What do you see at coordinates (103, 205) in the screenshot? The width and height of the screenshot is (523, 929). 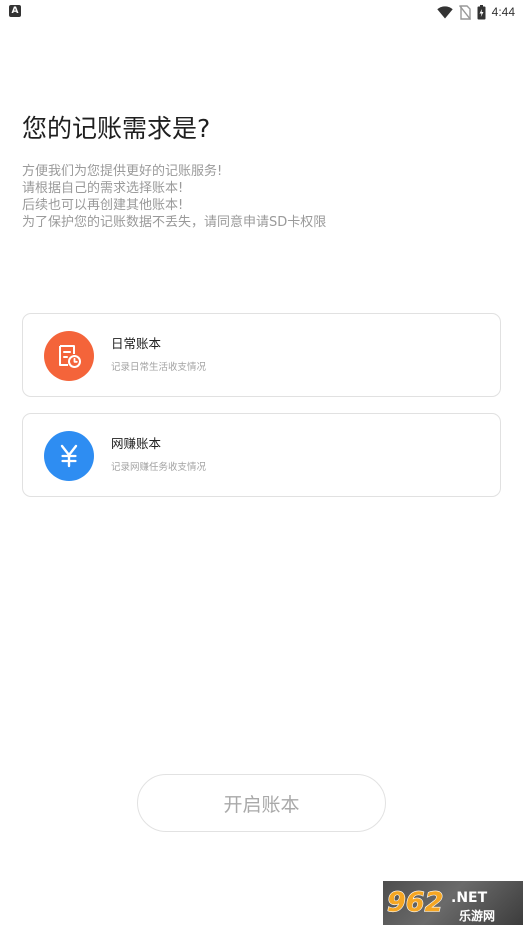 I see `description-line: 后续也可以再创建其他账本!` at bounding box center [103, 205].